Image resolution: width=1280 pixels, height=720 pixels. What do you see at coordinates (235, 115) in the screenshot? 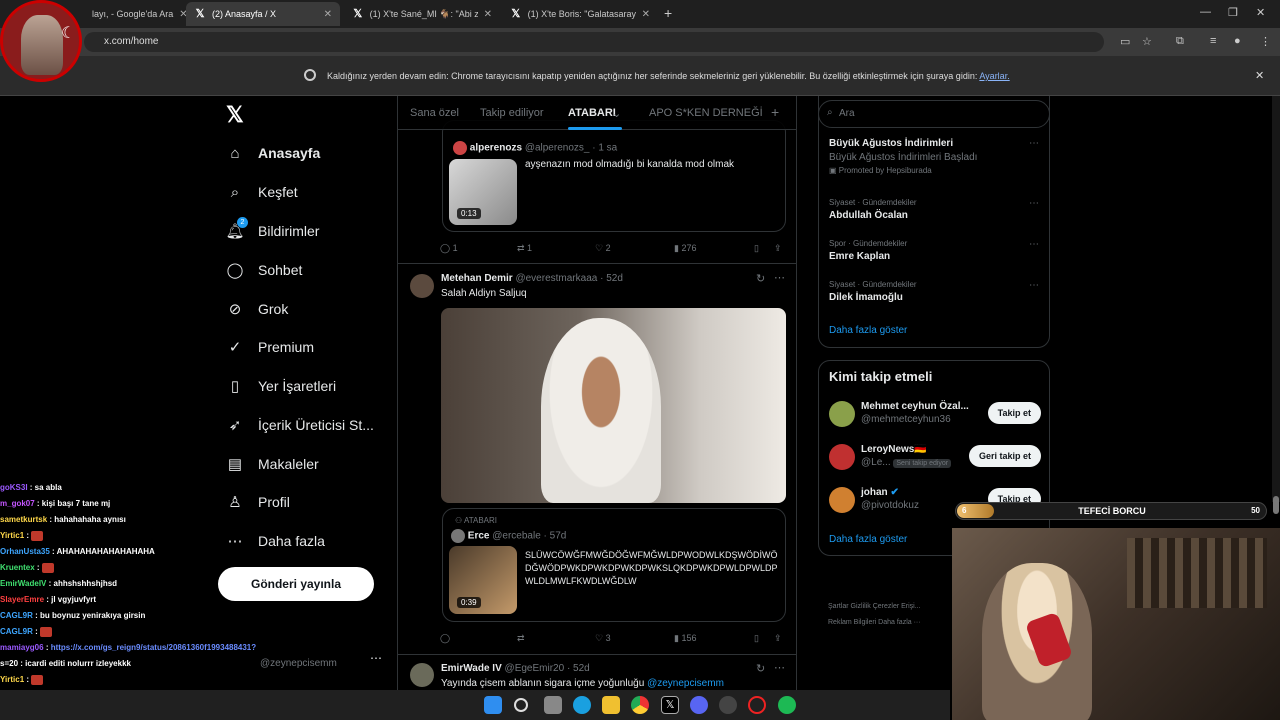
I see `x-logo-icon: 𝕏` at bounding box center [235, 115].